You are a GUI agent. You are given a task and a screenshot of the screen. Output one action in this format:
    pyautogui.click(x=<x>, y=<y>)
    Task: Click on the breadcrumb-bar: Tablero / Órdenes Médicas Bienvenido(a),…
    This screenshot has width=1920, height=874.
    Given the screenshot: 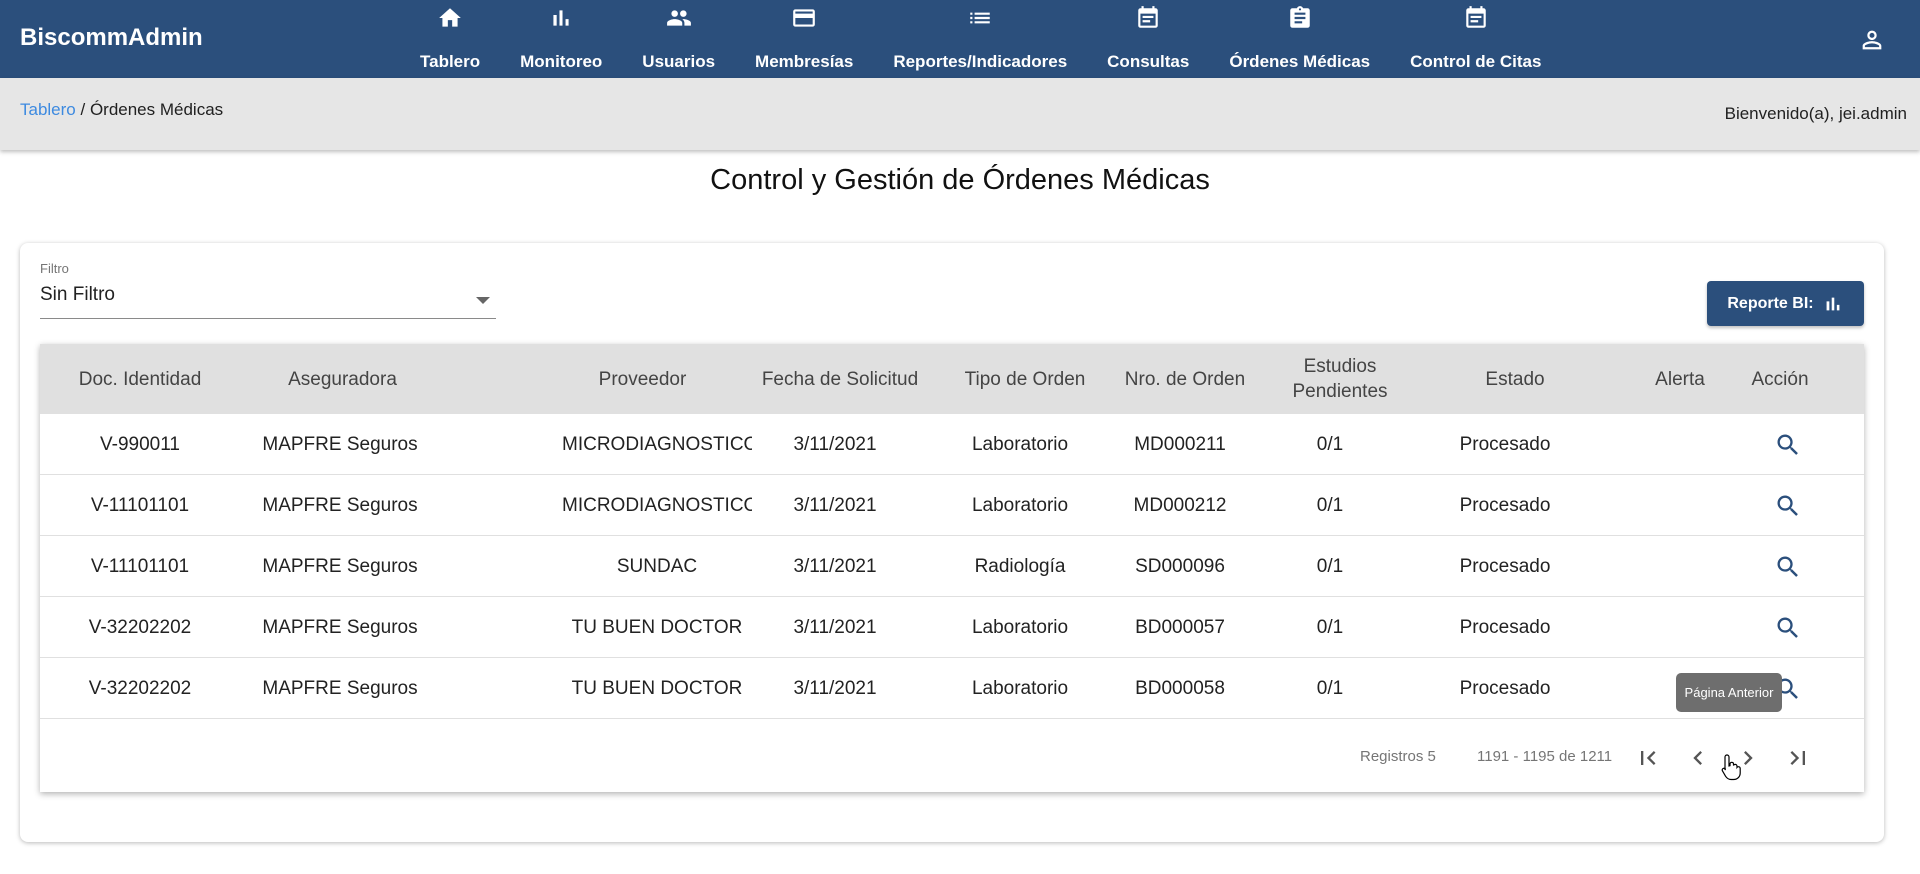 What is the action you would take?
    pyautogui.click(x=960, y=114)
    